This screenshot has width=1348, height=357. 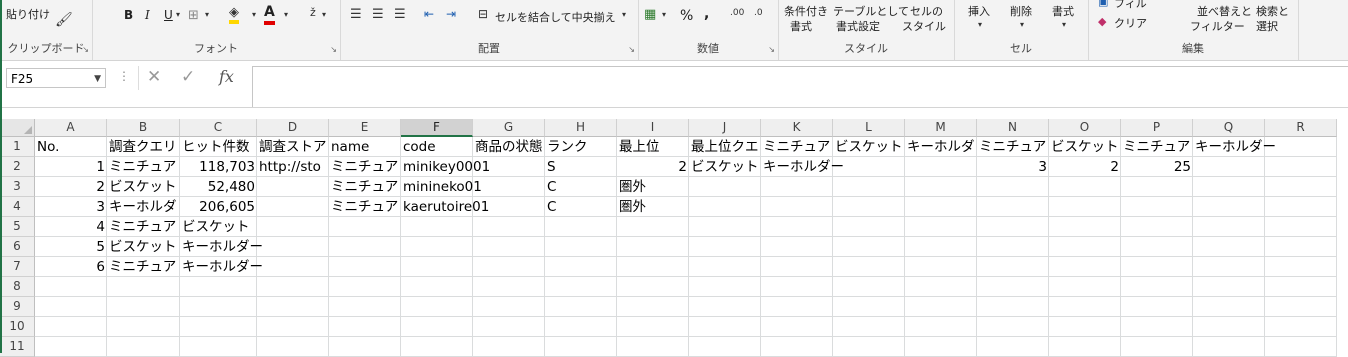 What do you see at coordinates (509, 147) in the screenshot?
I see `cell-g1: 商品の状態` at bounding box center [509, 147].